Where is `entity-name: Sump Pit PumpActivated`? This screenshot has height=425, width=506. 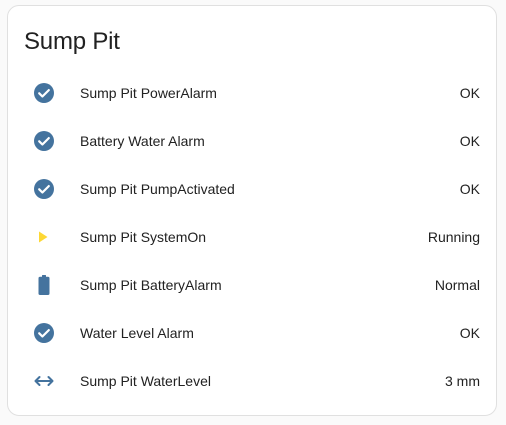
entity-name: Sump Pit PumpActivated is located at coordinates (157, 189).